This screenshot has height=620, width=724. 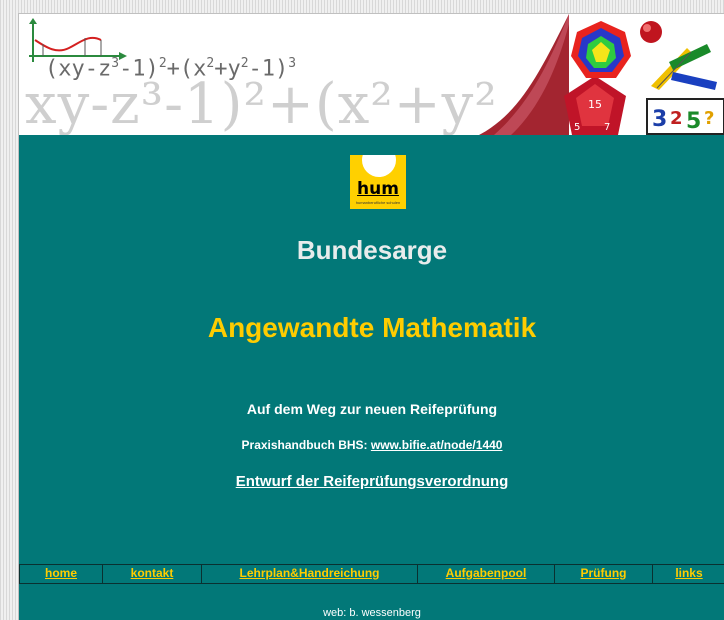 I want to click on polyhedron-icon, so click(x=601, y=49).